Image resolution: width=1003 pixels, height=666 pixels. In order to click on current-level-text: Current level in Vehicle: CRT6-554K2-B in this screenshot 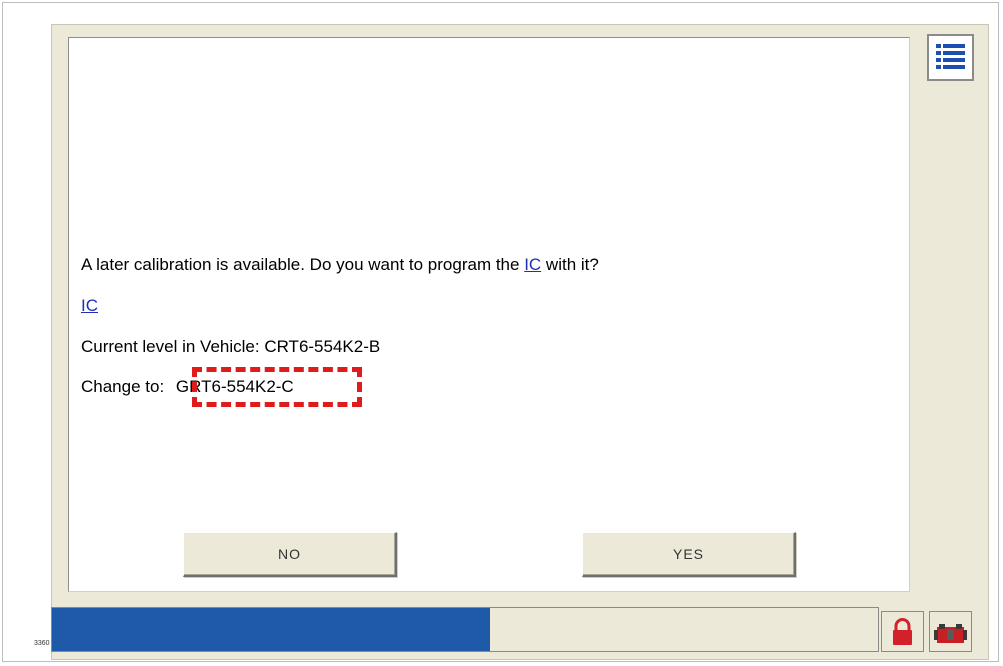, I will do `click(231, 346)`.